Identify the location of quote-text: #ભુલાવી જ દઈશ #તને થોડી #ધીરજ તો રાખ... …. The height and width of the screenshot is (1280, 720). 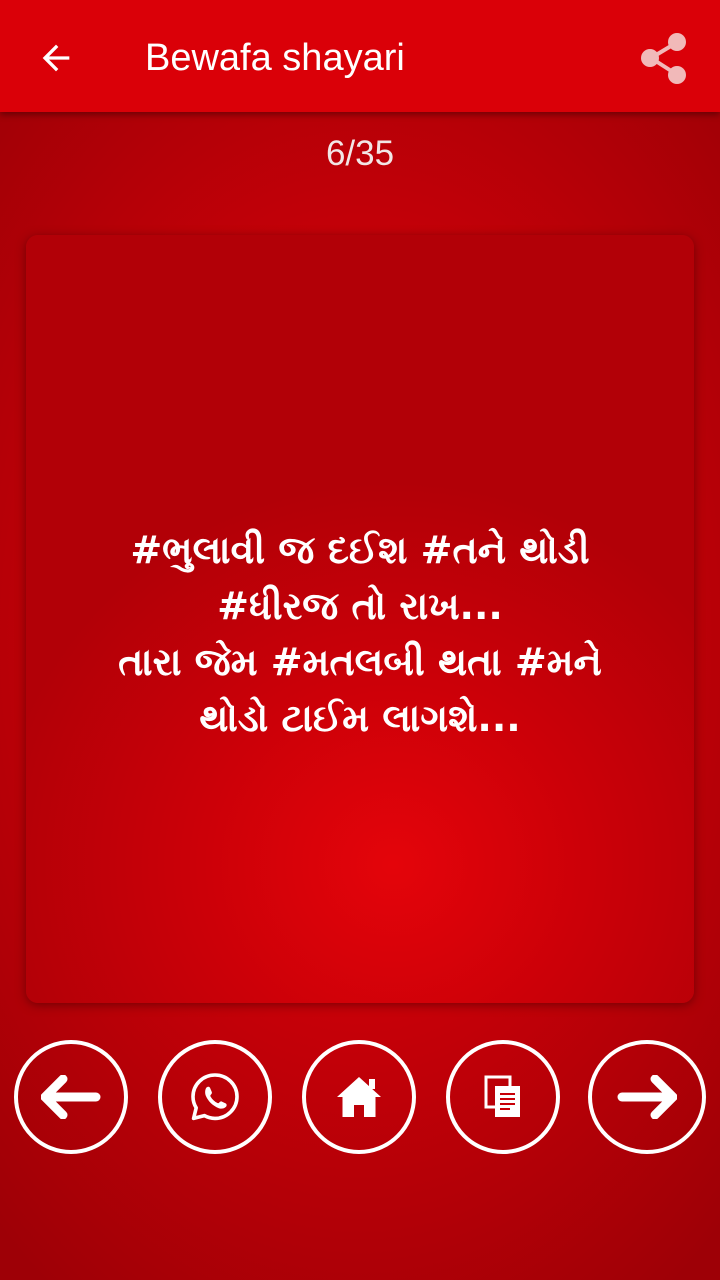
(360, 634).